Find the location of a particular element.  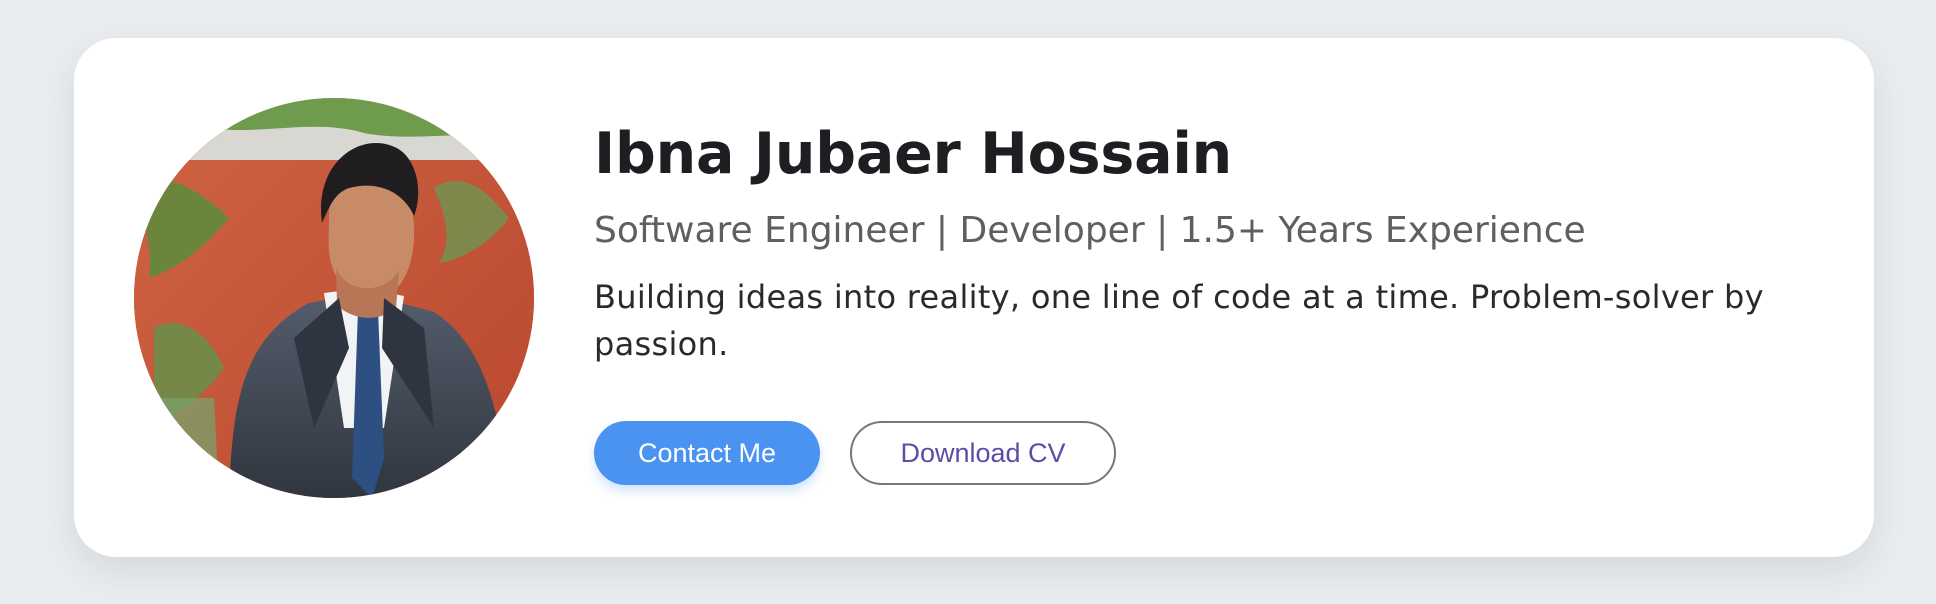

profile-avatar is located at coordinates (334, 298).